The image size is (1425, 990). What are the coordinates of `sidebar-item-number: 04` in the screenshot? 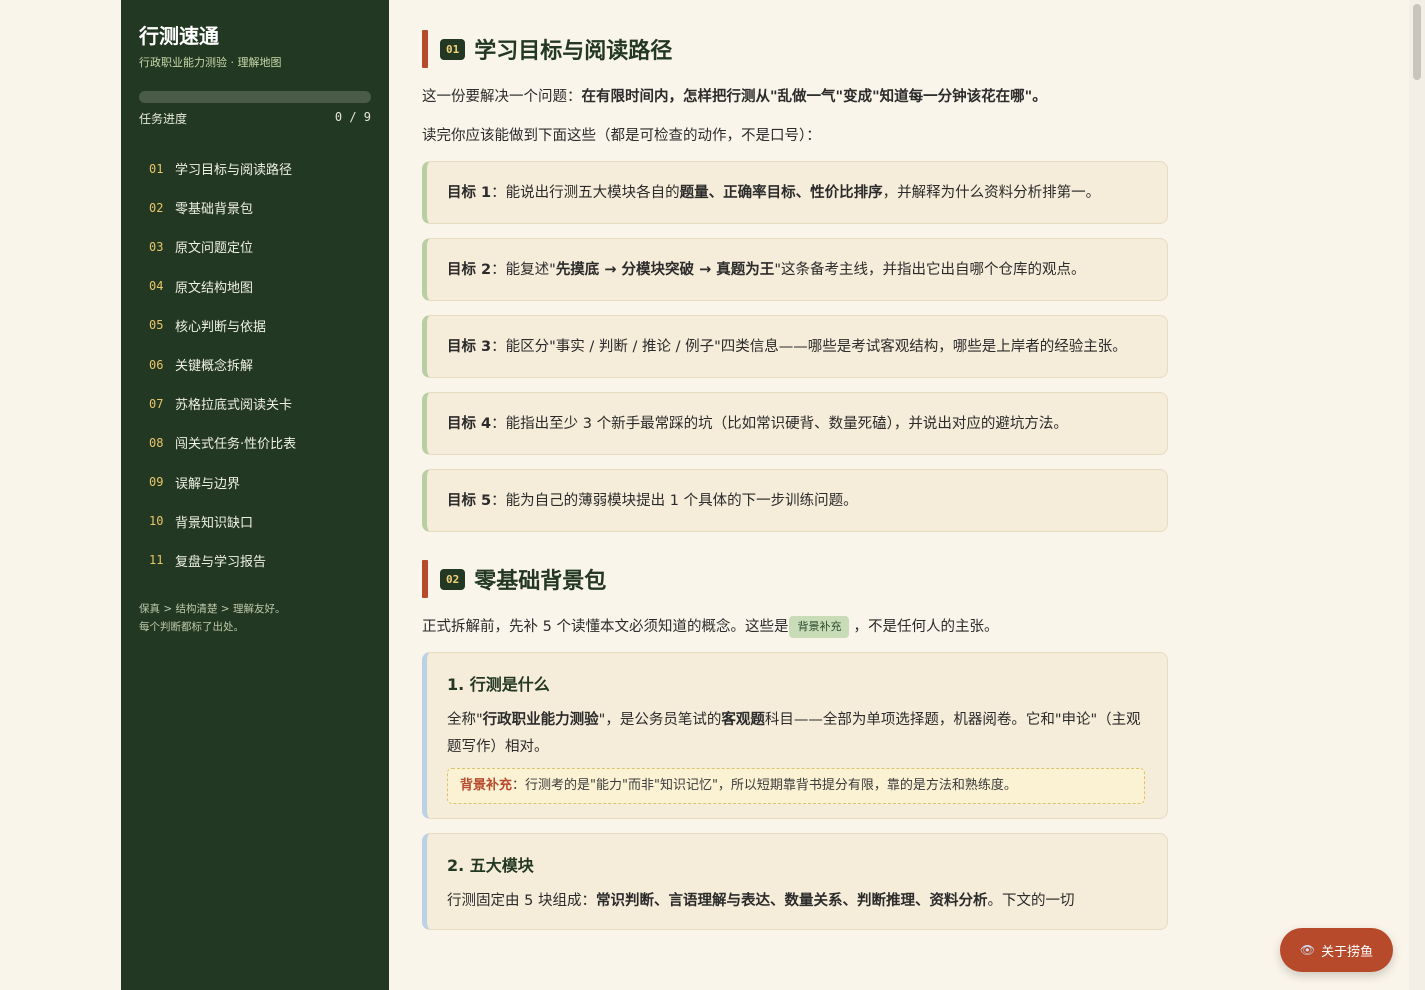 It's located at (156, 286).